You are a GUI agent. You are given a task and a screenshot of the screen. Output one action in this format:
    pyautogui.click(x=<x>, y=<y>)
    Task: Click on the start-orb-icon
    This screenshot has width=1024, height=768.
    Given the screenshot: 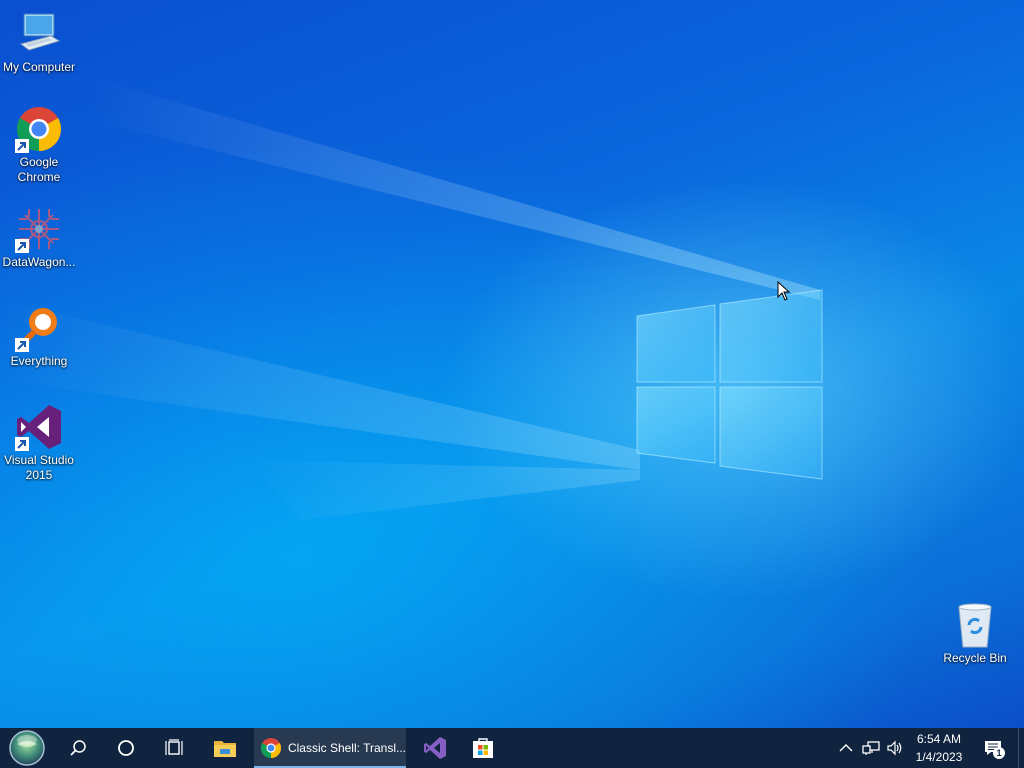 What is the action you would take?
    pyautogui.click(x=27, y=748)
    